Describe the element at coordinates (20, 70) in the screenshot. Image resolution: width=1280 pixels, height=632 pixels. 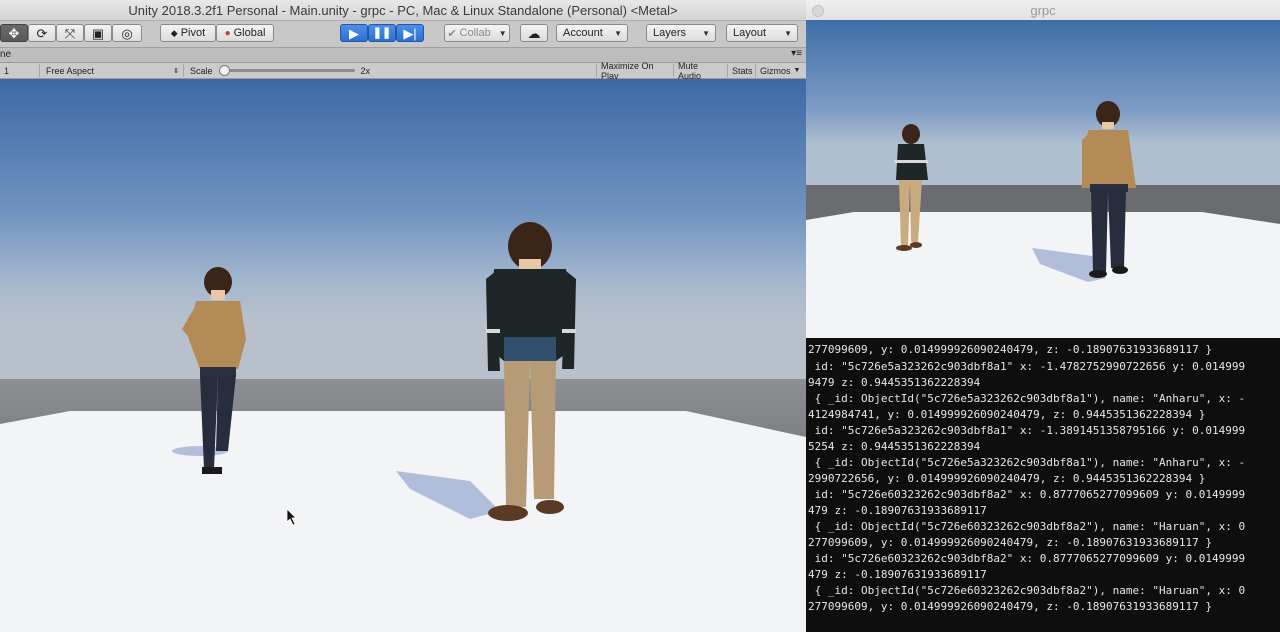
I see `display-dropdown: 1` at that location.